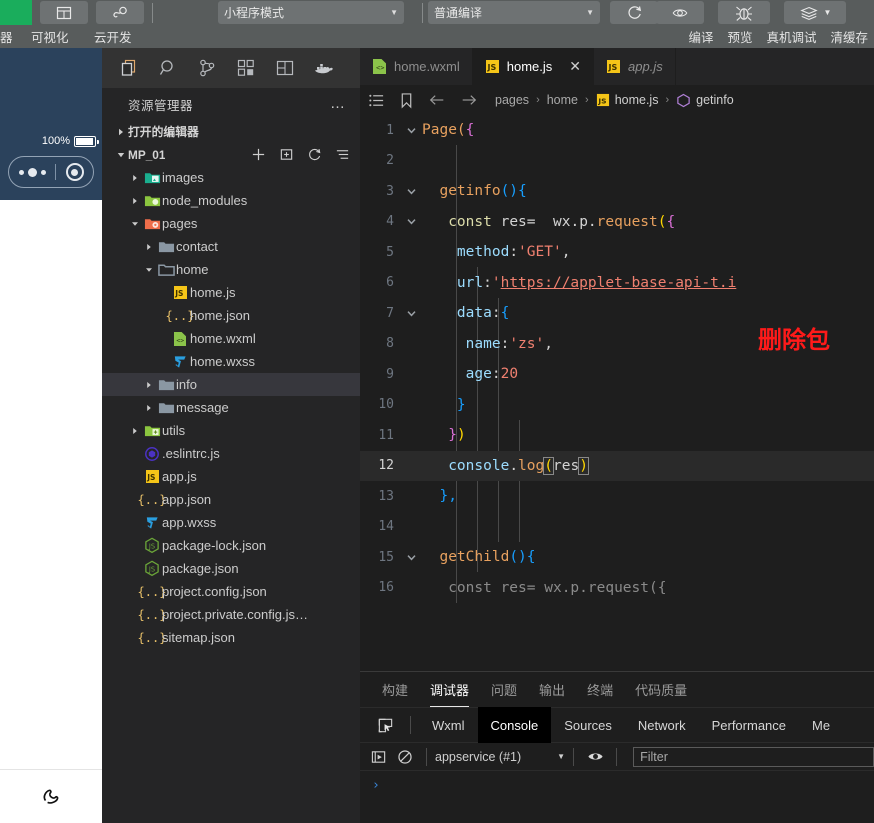 Image resolution: width=874 pixels, height=823 pixels. I want to click on tree-item-home.wxml: <> home.wxml, so click(231, 338).